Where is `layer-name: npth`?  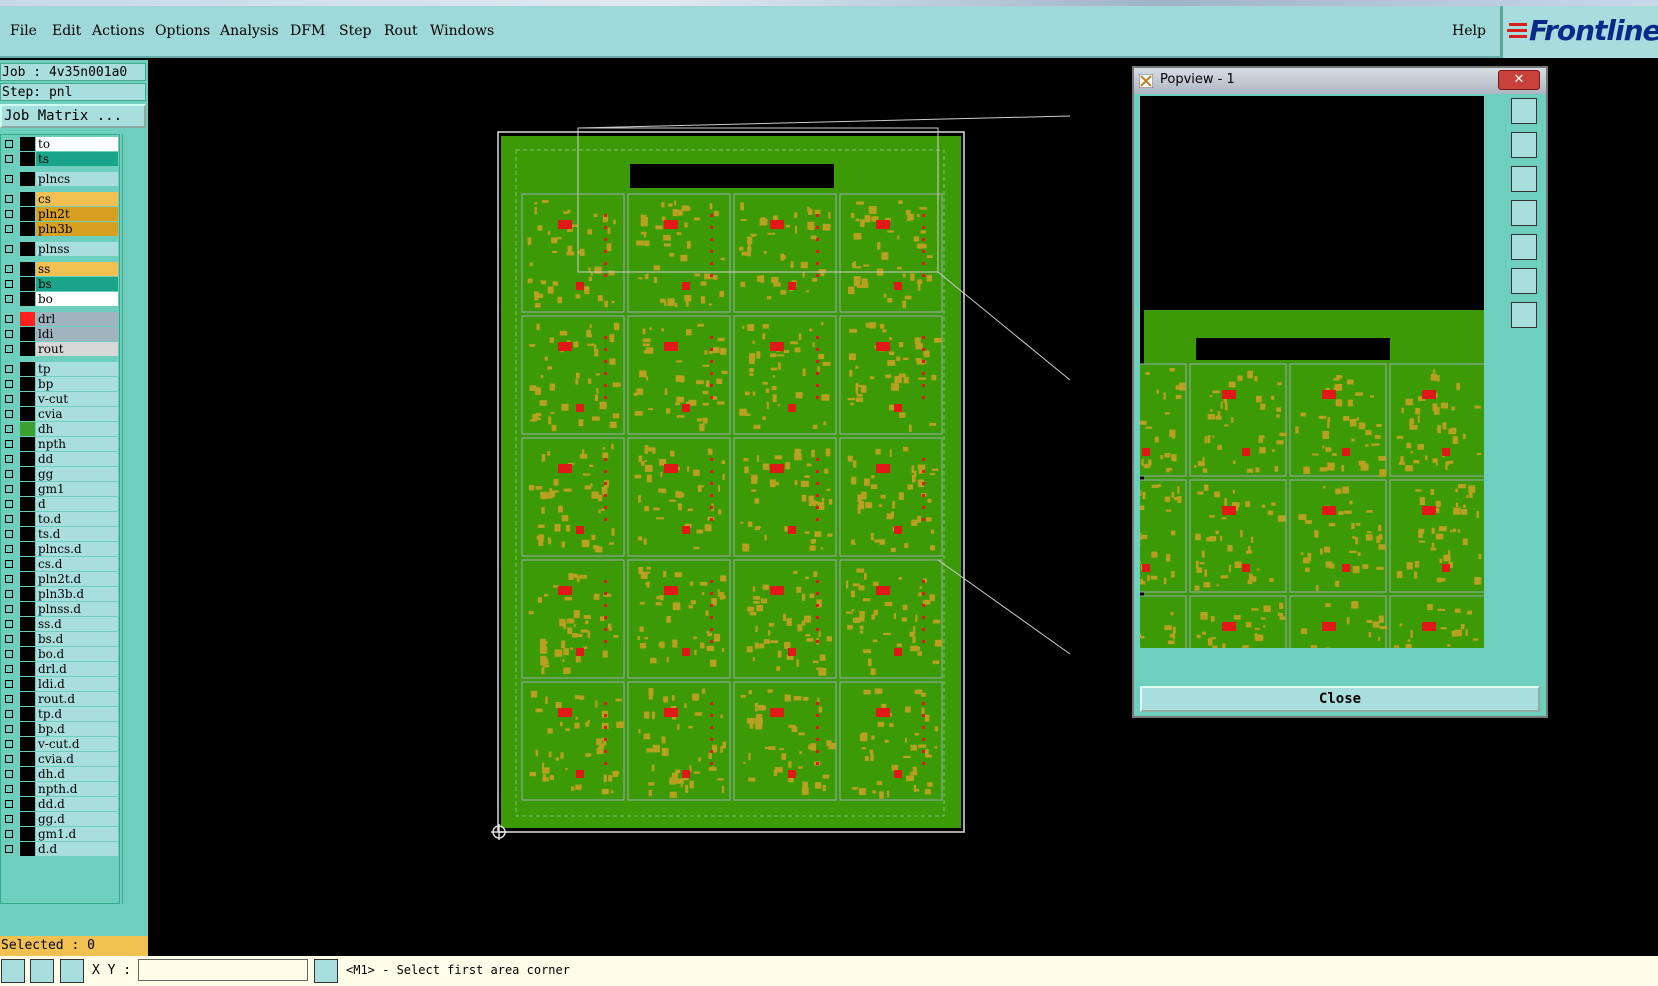
layer-name: npth is located at coordinates (77, 444).